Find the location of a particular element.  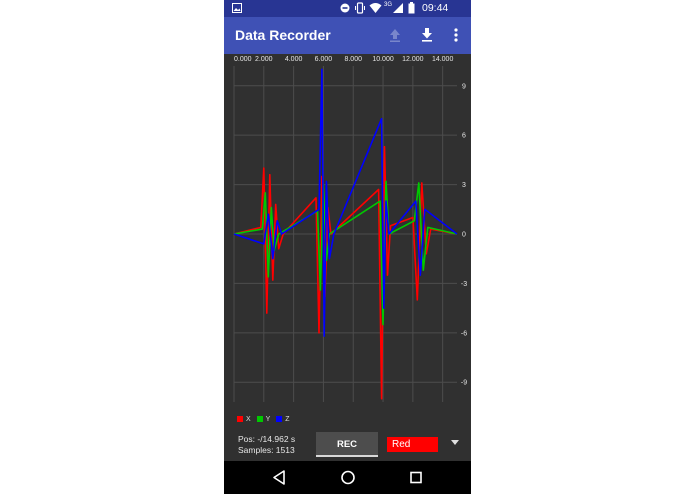

x-tick-label: 12.000 is located at coordinates (413, 59).